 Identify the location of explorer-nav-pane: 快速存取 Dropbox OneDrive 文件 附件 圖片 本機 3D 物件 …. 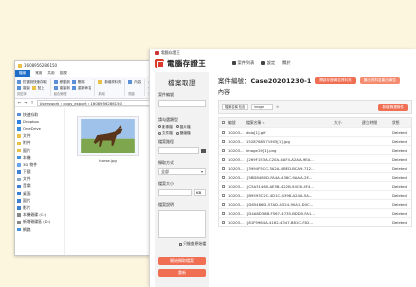
(40, 181).